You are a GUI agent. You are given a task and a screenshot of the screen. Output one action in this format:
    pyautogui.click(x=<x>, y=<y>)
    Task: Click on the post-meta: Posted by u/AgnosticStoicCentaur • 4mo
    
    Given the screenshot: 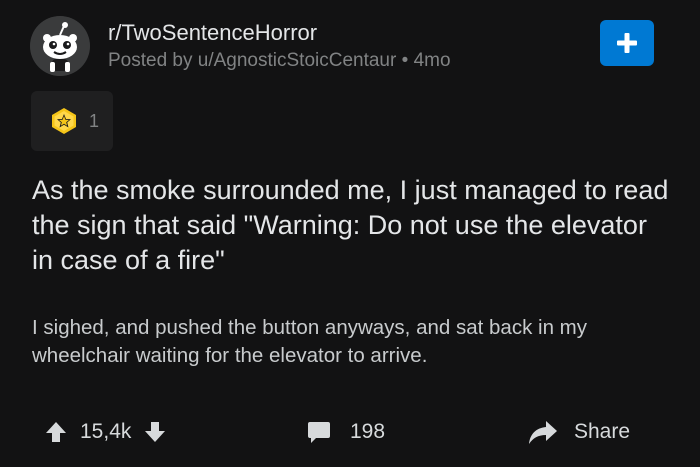 What is the action you would take?
    pyautogui.click(x=279, y=61)
    